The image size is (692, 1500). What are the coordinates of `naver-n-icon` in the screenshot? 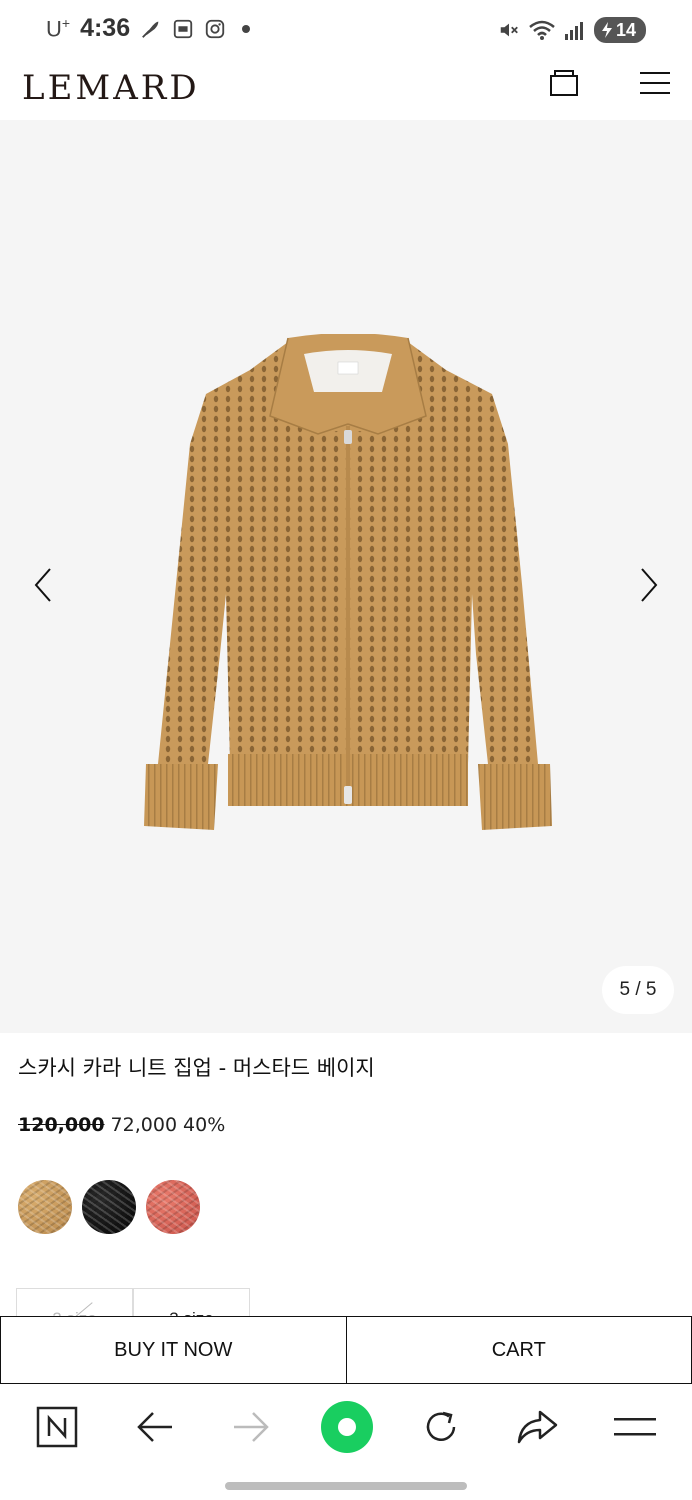 It's located at (57, 1427).